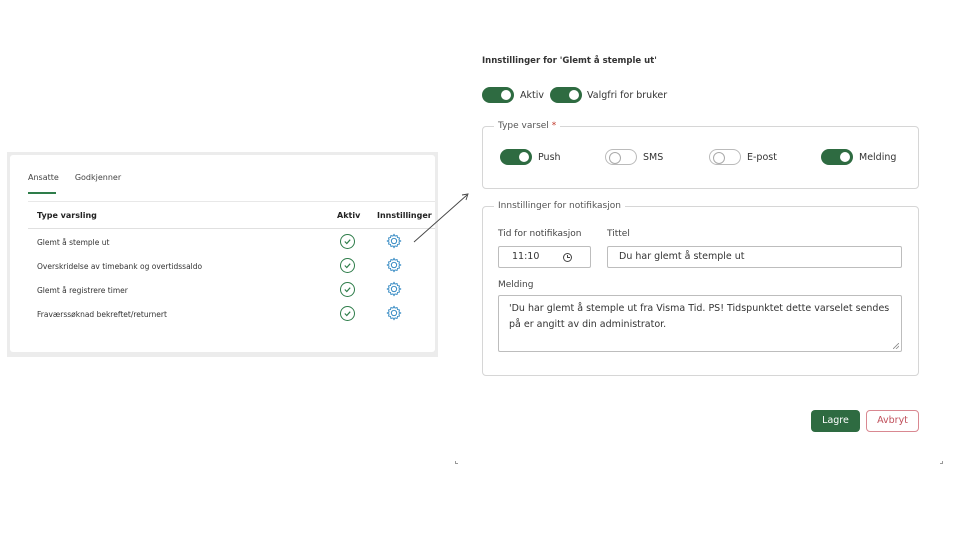 The width and height of the screenshot is (960, 540). Describe the element at coordinates (102, 314) in the screenshot. I see `row-label: Fraværssøknad bekreftet/returnert` at that location.